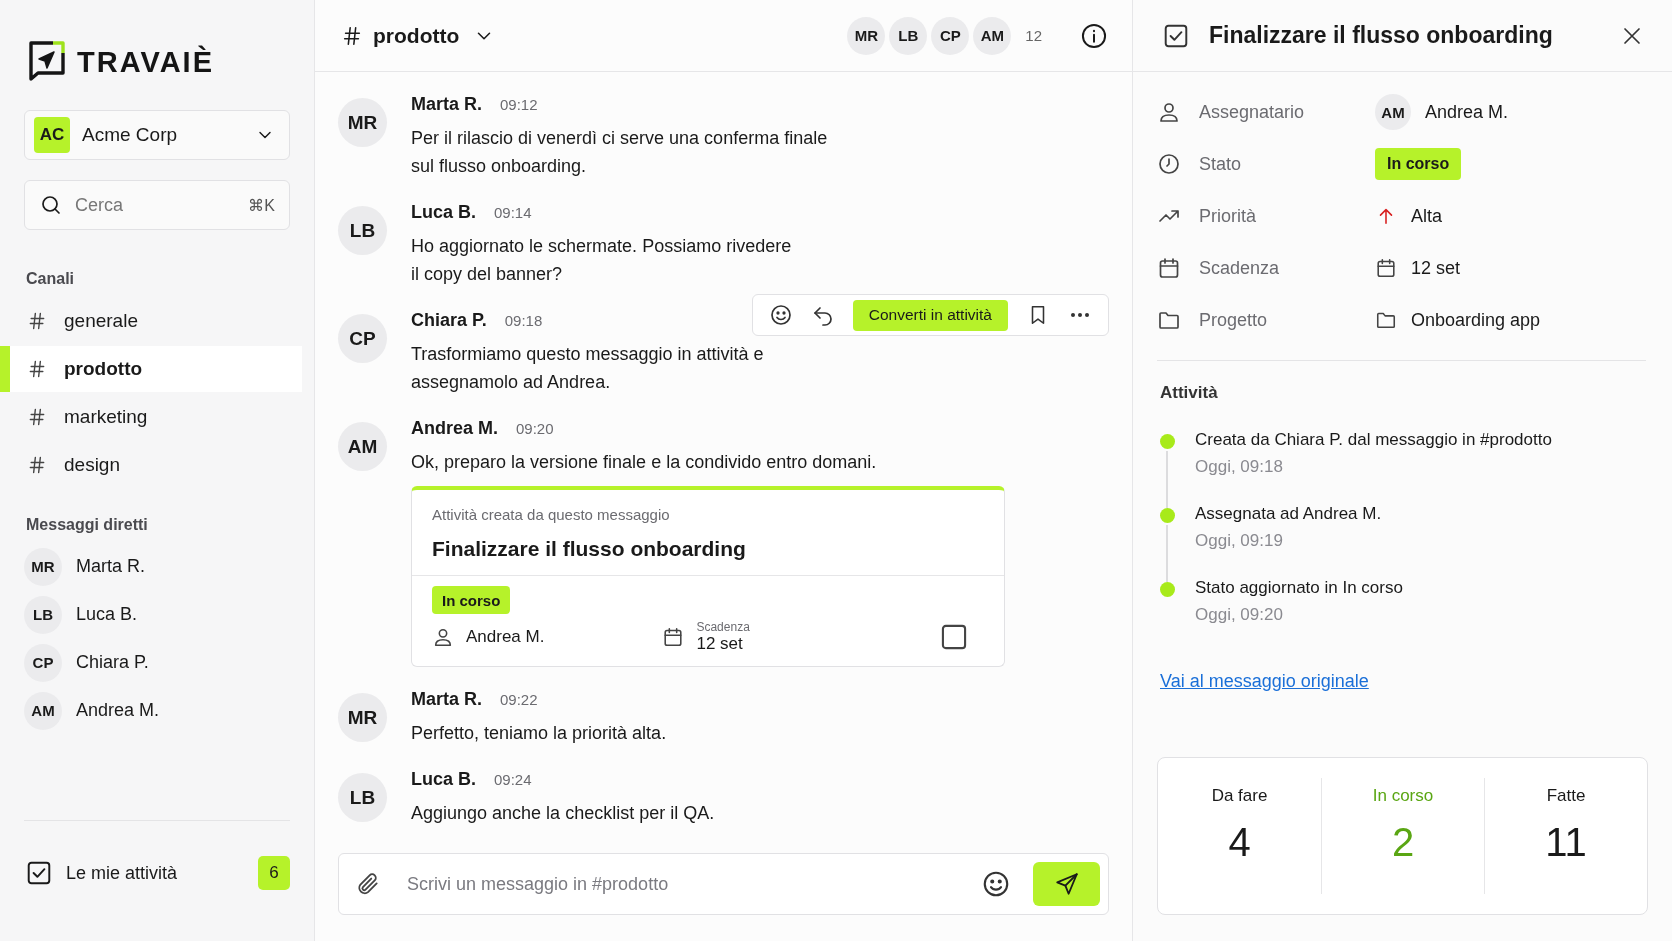 This screenshot has width=1672, height=941. What do you see at coordinates (1566, 796) in the screenshot?
I see `stat-label: Fatte` at bounding box center [1566, 796].